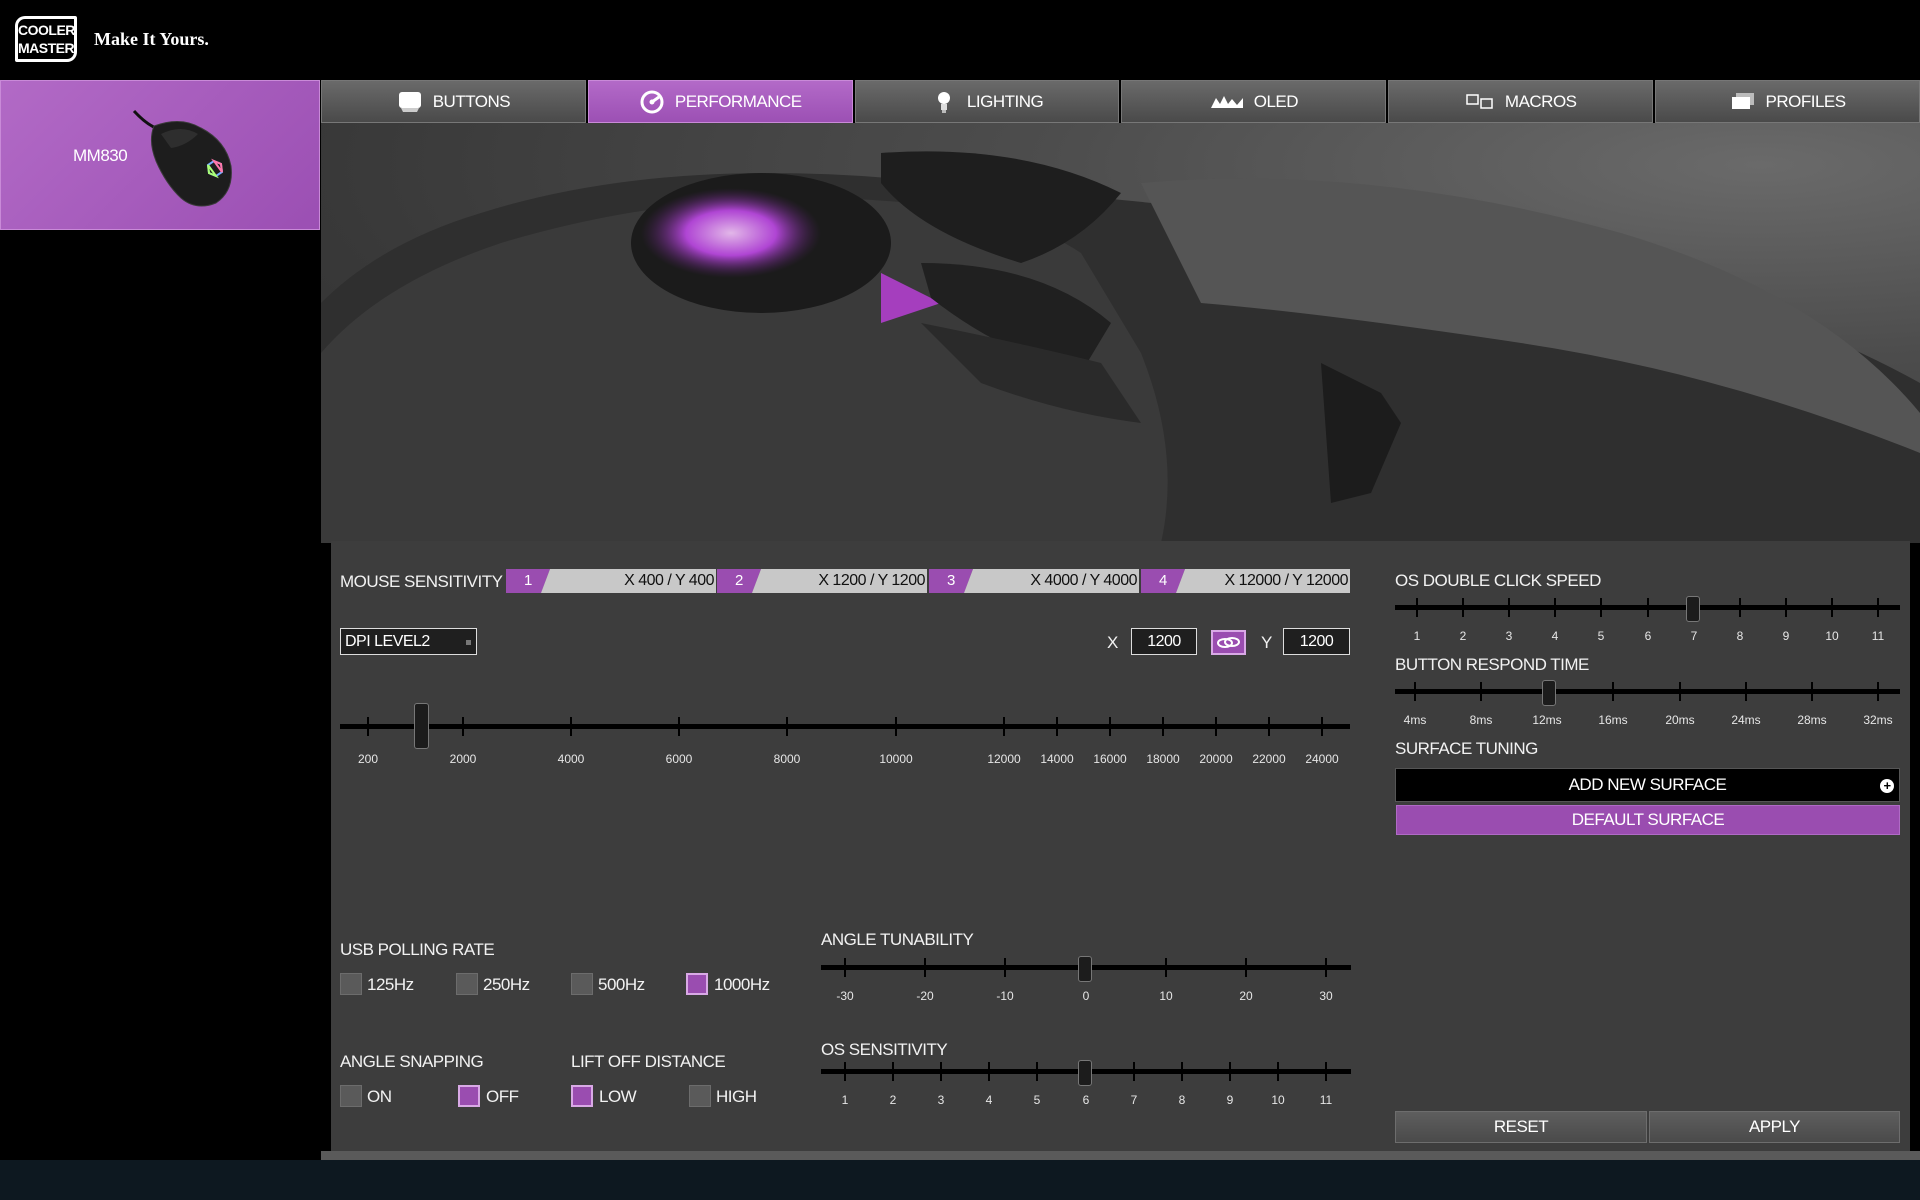  Describe the element at coordinates (1878, 720) in the screenshot. I see `respond-time-tick-label: 32ms` at that location.